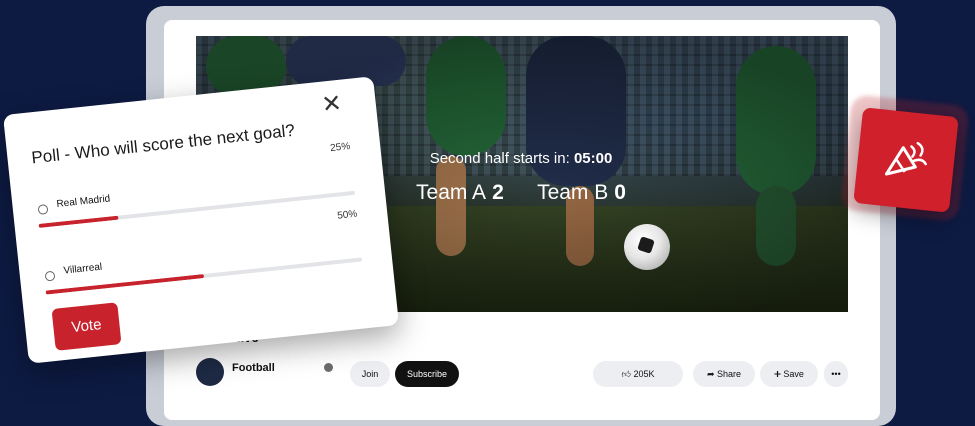 Image resolution: width=975 pixels, height=426 pixels. Describe the element at coordinates (729, 374) in the screenshot. I see `share-label: Share` at that location.